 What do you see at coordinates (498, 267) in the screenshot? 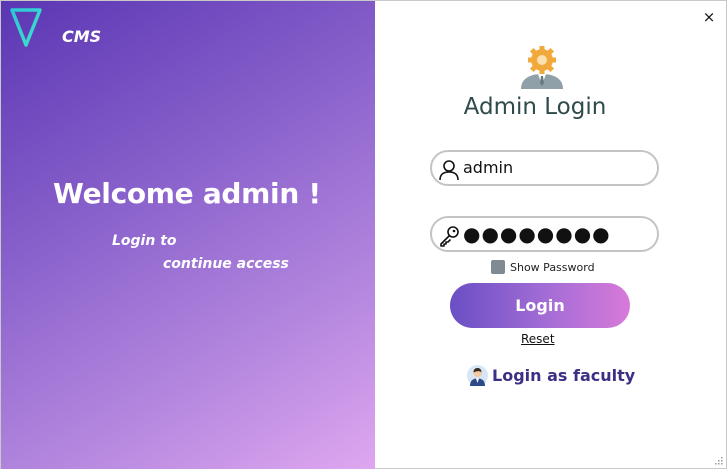
I see `show-password-checkbox` at bounding box center [498, 267].